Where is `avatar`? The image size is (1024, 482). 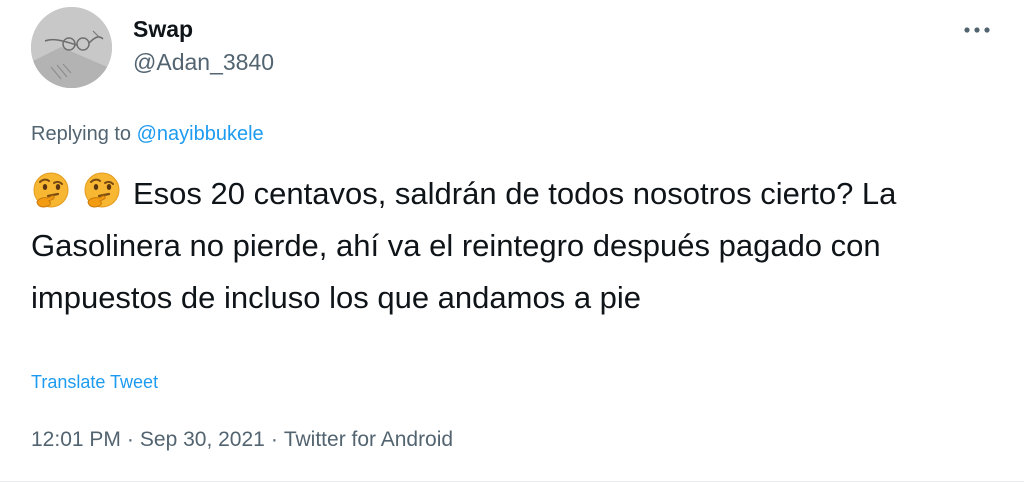 avatar is located at coordinates (71, 47).